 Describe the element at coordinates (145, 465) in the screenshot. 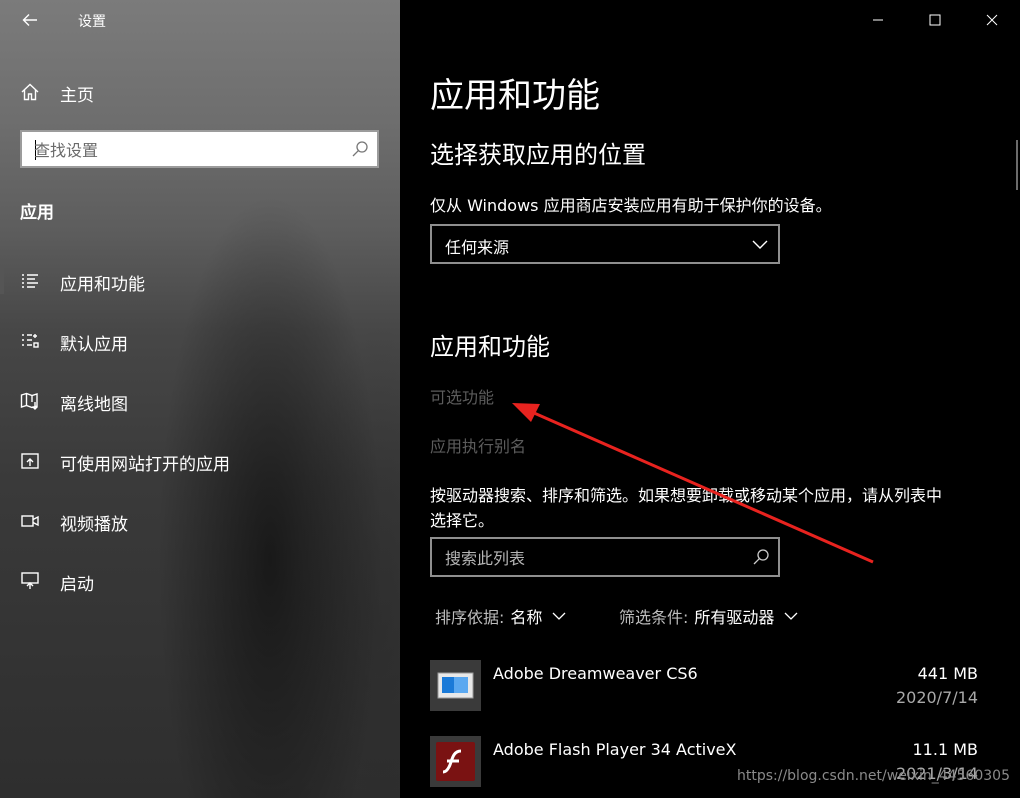

I see `sidebar-item-label: 可使用网站打开的应用` at that location.